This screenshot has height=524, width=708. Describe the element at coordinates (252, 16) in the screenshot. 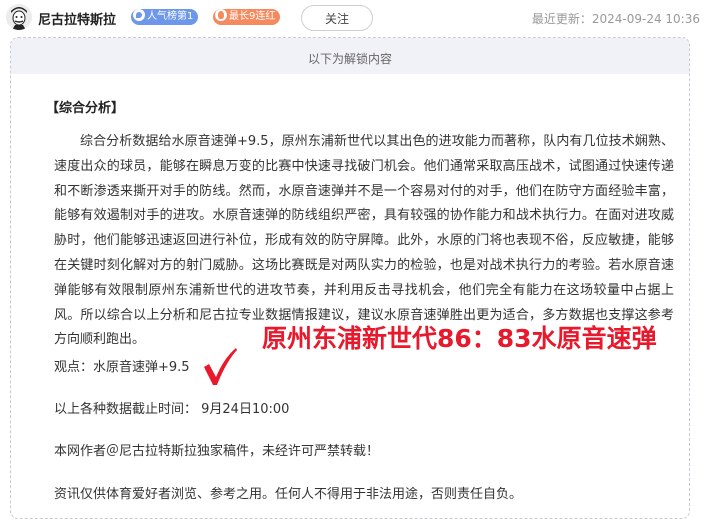

I see `streak-badge-label: 最长9连红` at that location.